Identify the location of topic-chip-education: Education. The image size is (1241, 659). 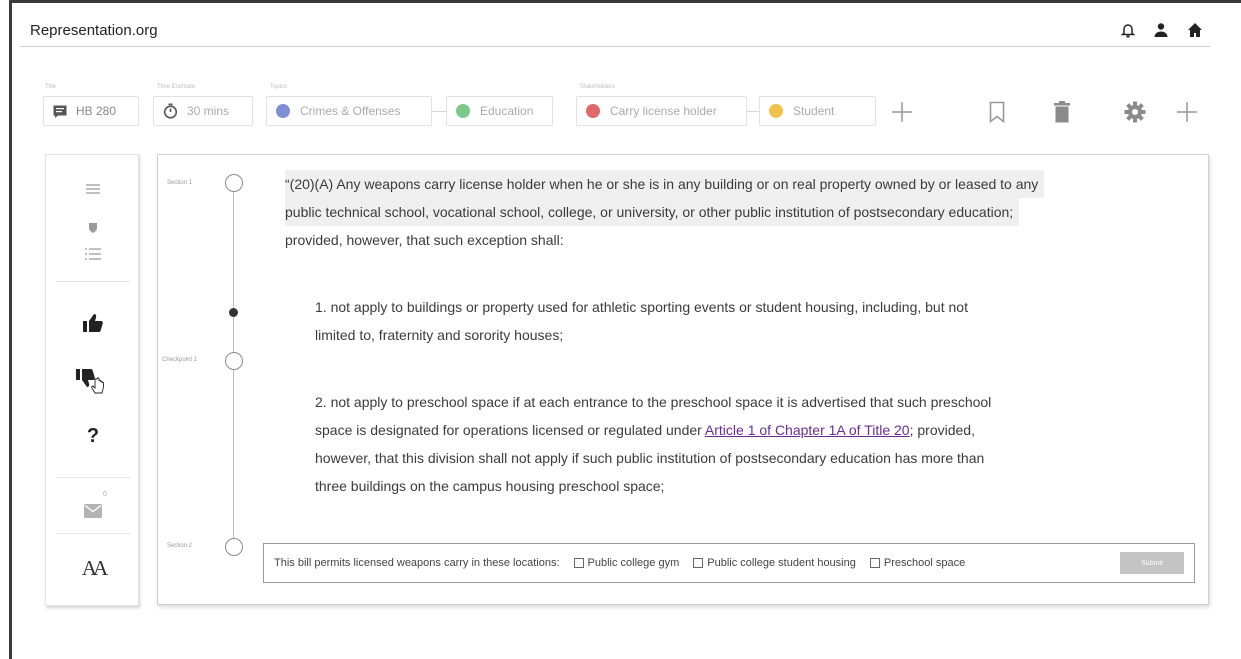
(499, 111).